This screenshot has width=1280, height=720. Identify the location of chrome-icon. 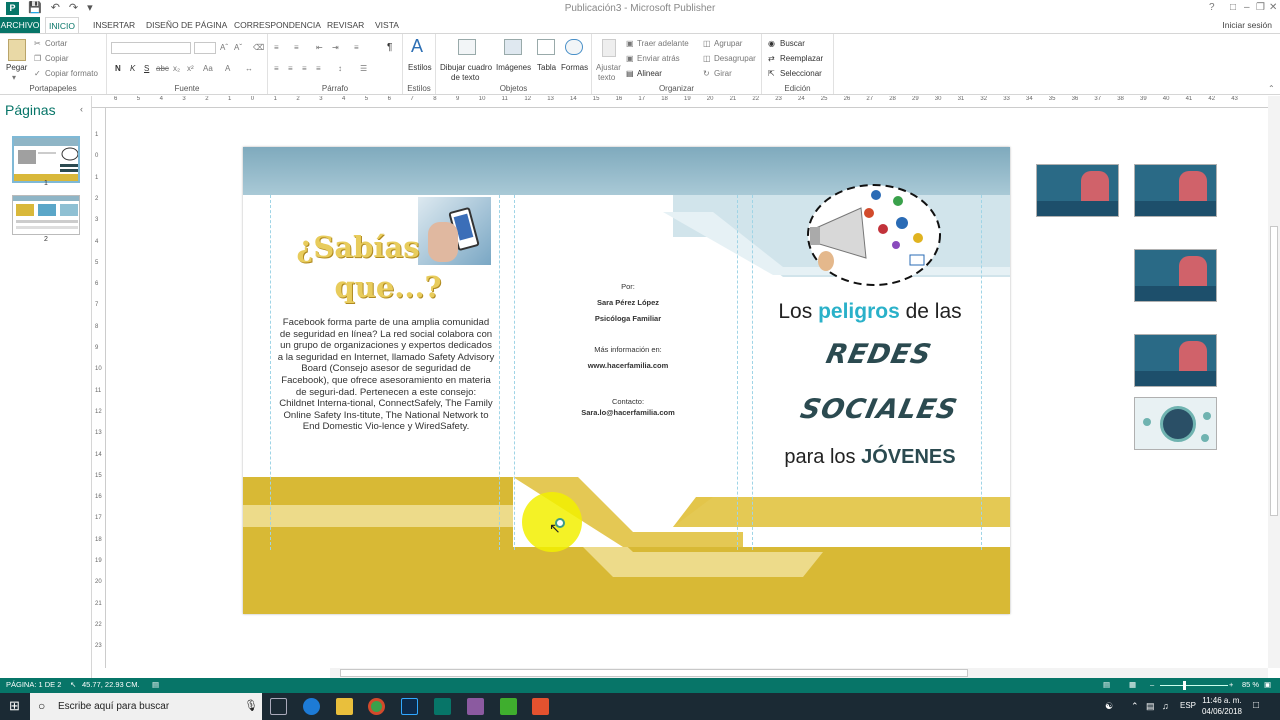
(376, 706).